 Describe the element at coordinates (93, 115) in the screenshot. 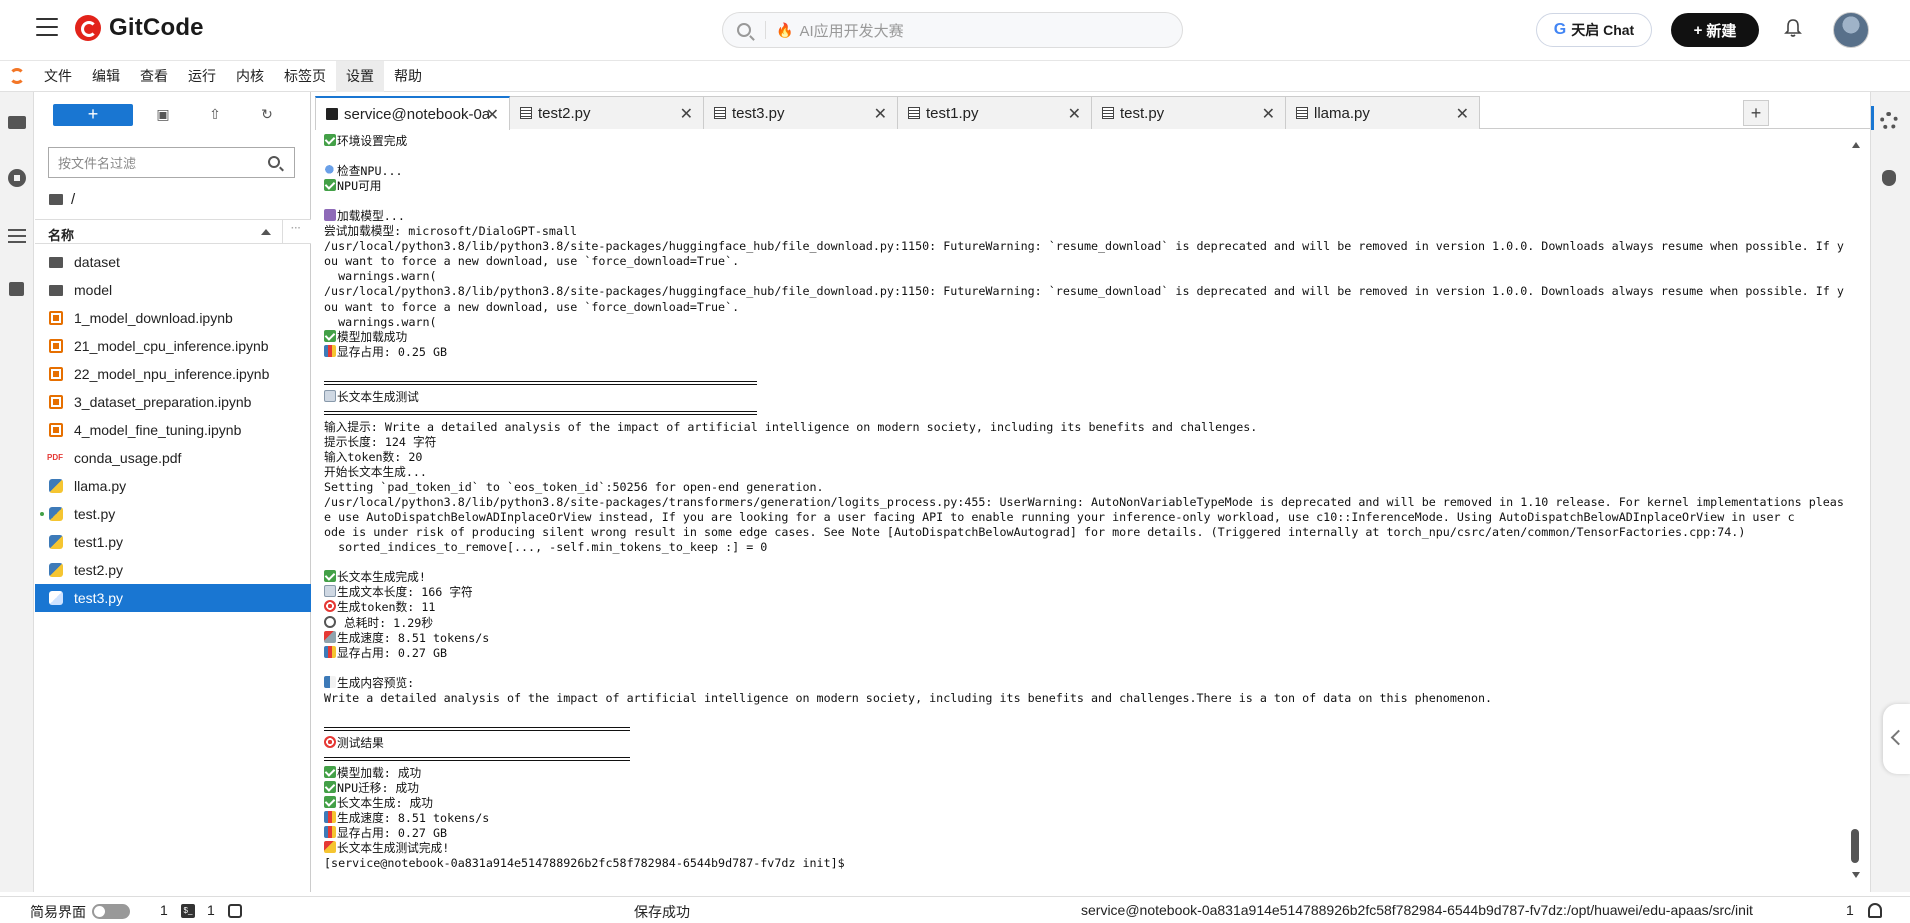

I see `new-launcher-button: +` at that location.